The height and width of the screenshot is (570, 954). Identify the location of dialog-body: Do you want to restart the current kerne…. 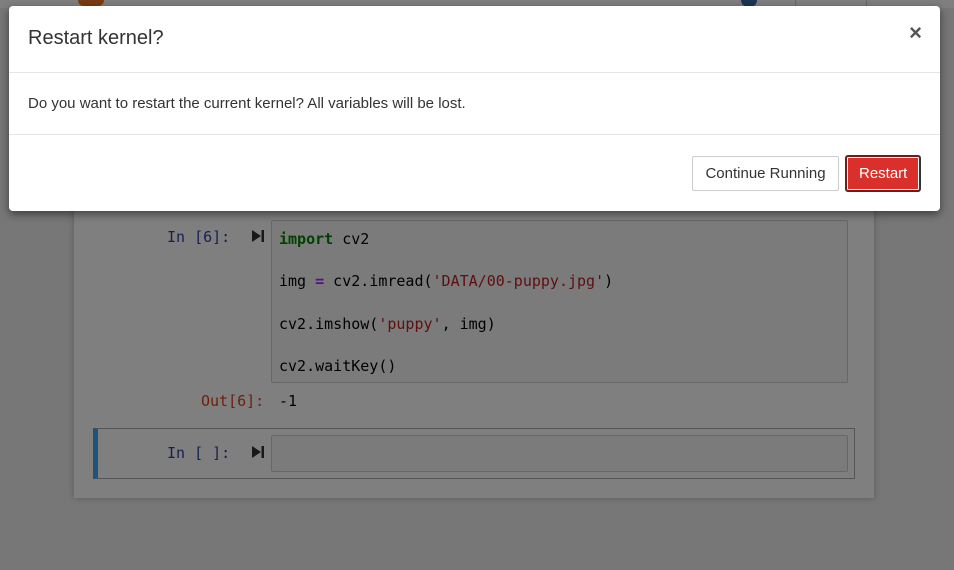
(474, 104).